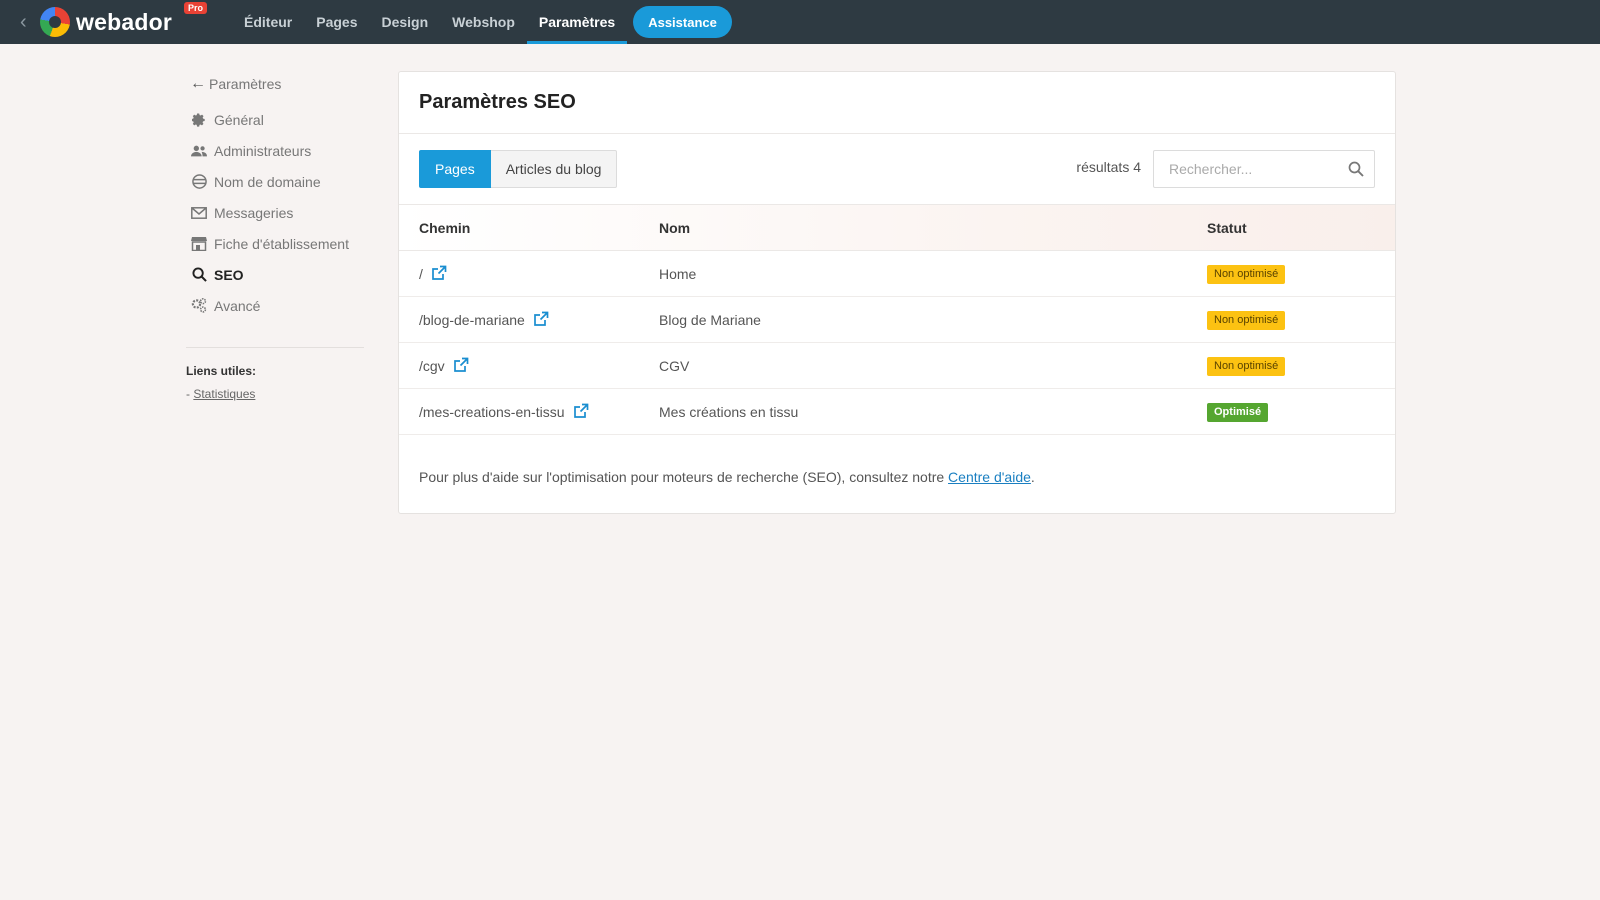 The width and height of the screenshot is (1600, 900). I want to click on sidebar-item-label: Administrateurs, so click(263, 150).